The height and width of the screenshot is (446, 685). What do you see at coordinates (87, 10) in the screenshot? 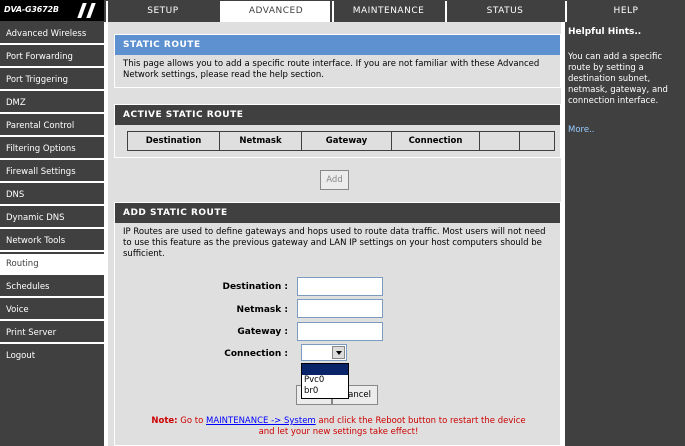
I see `logo-slashes-icon` at bounding box center [87, 10].